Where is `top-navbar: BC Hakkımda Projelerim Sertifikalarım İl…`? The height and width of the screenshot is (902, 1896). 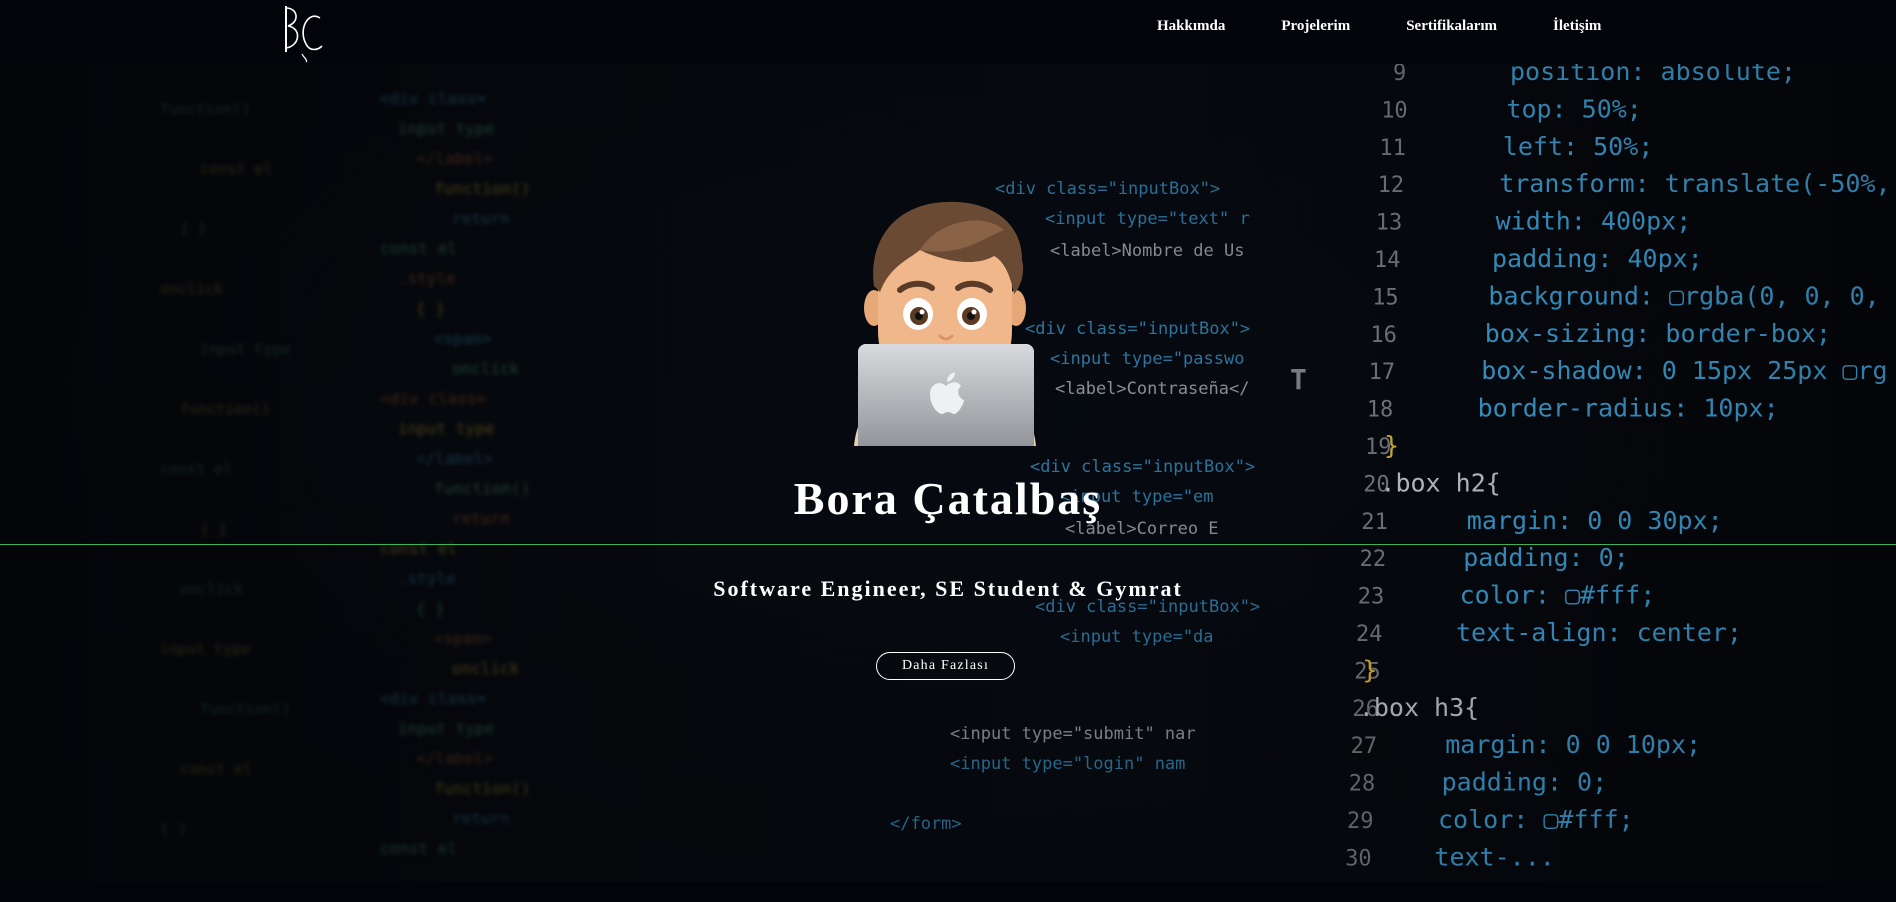 top-navbar: BC Hakkımda Projelerim Sertifikalarım İl… is located at coordinates (948, 32).